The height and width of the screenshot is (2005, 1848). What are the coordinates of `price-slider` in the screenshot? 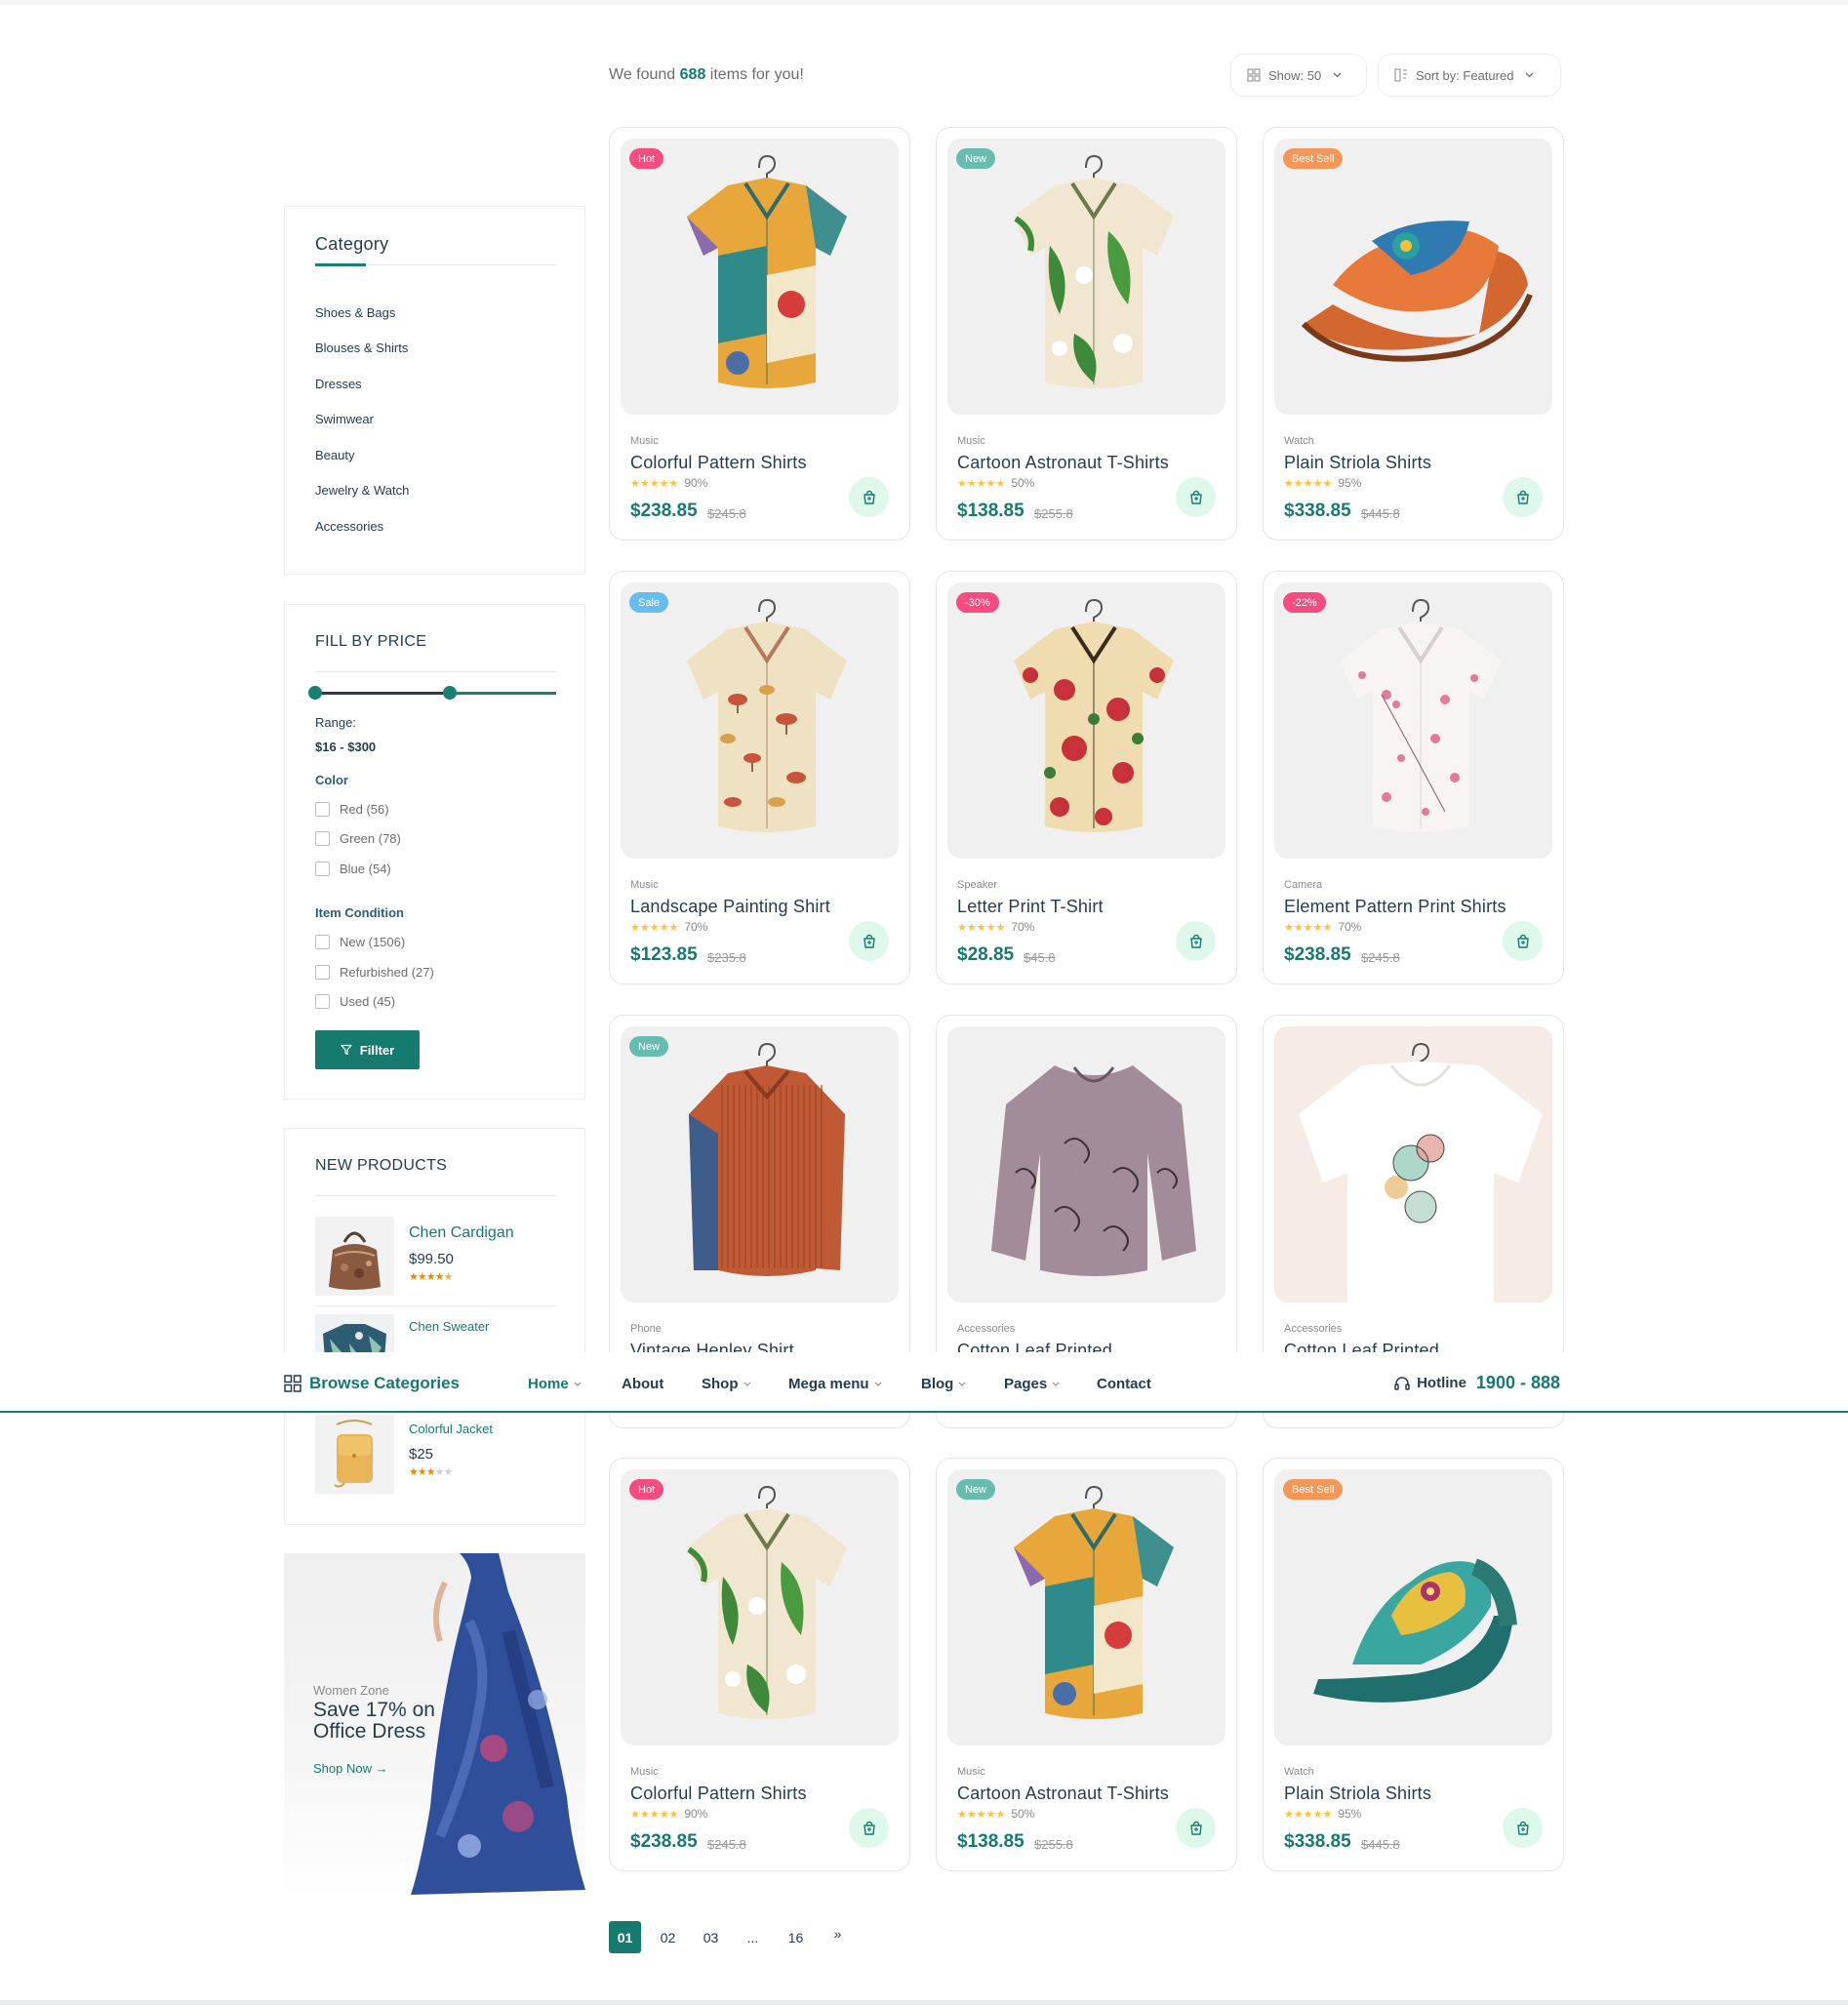 It's located at (432, 693).